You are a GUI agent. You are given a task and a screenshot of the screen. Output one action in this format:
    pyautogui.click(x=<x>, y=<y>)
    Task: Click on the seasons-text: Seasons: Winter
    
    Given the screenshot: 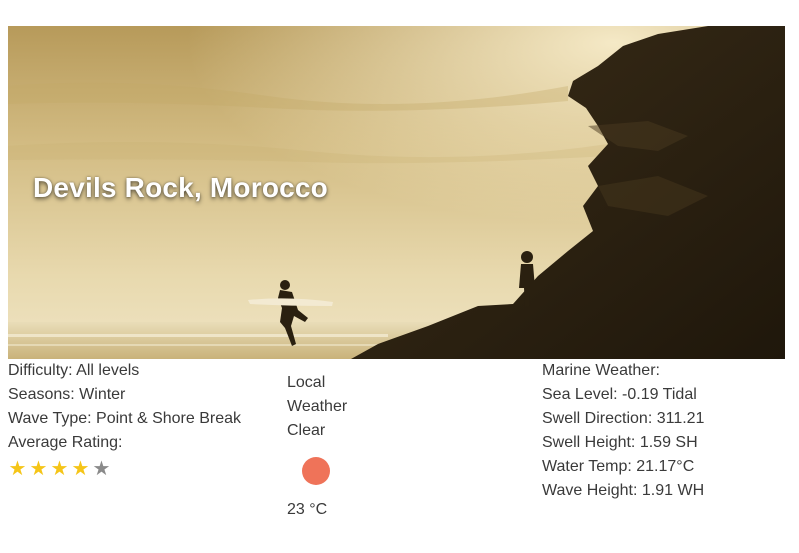 What is the action you would take?
    pyautogui.click(x=67, y=394)
    